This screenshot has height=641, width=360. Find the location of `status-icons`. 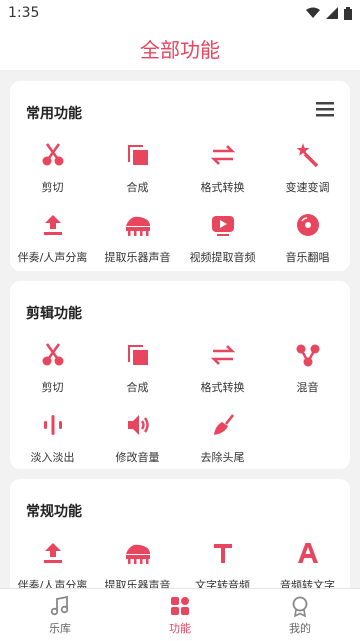

status-icons is located at coordinates (329, 13).